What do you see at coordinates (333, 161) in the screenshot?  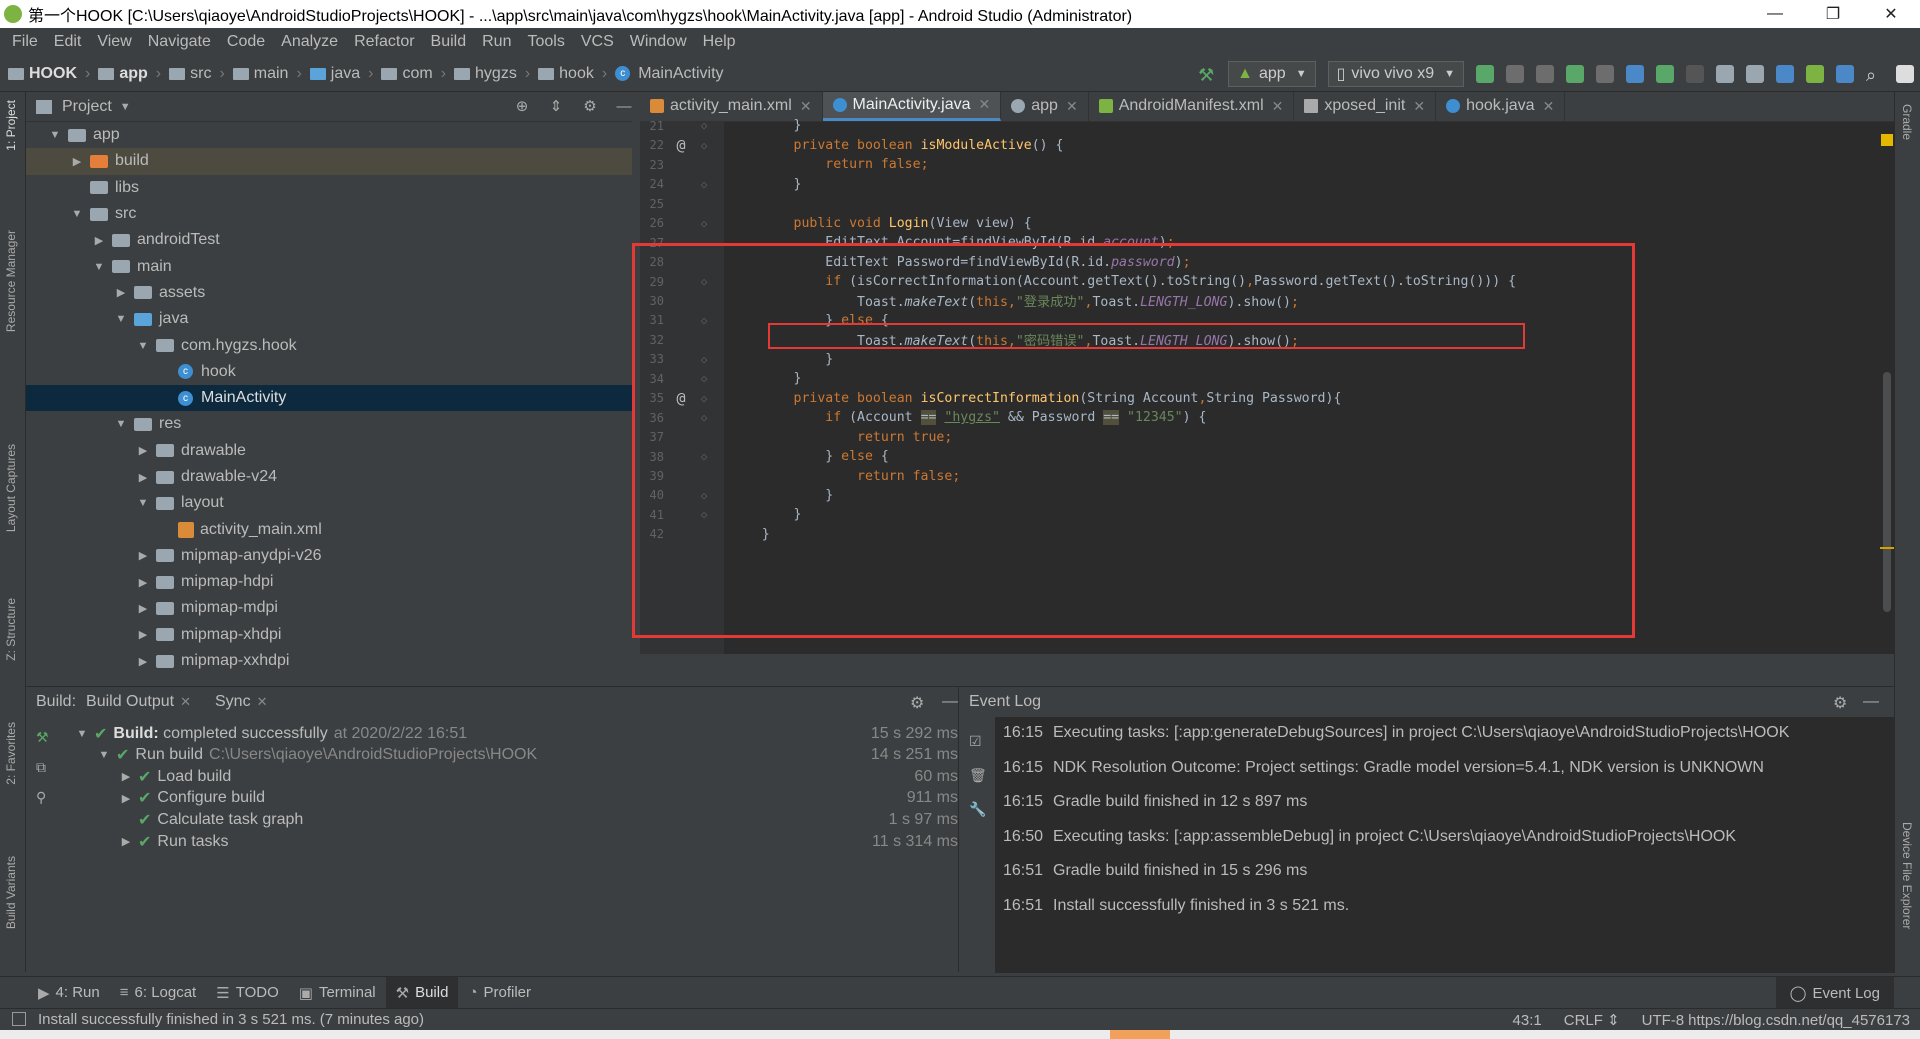 I see `tree-item: ▶ build` at bounding box center [333, 161].